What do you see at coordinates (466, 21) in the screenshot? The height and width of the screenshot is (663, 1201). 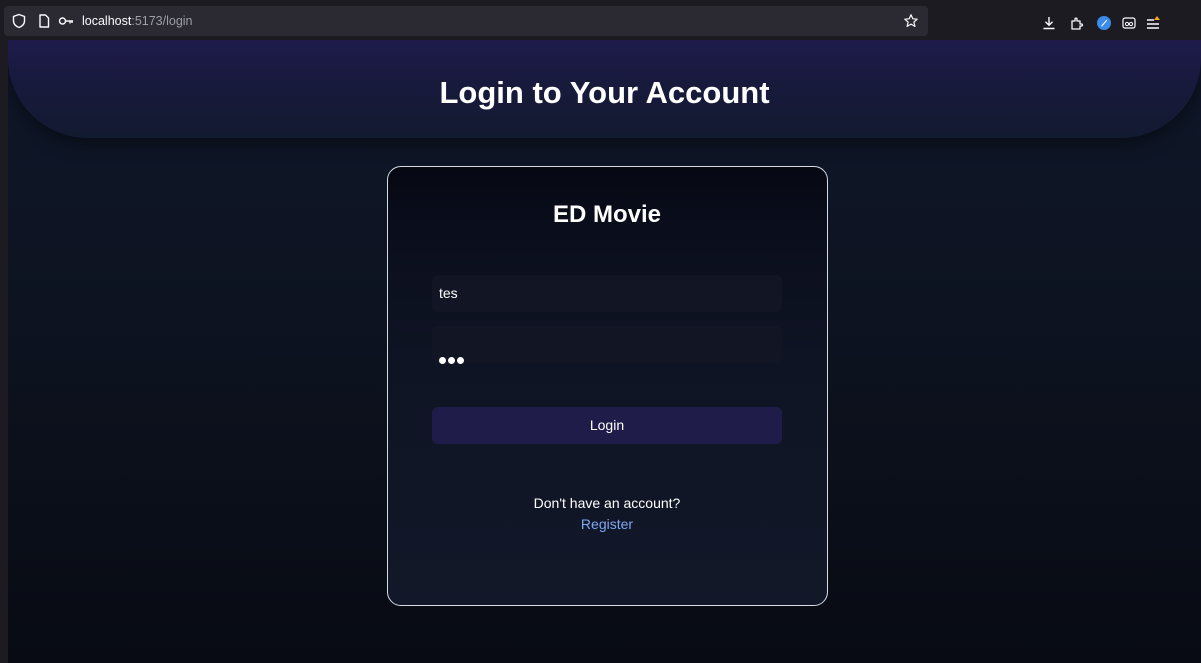 I see `address-bar: localhost:5173/login` at bounding box center [466, 21].